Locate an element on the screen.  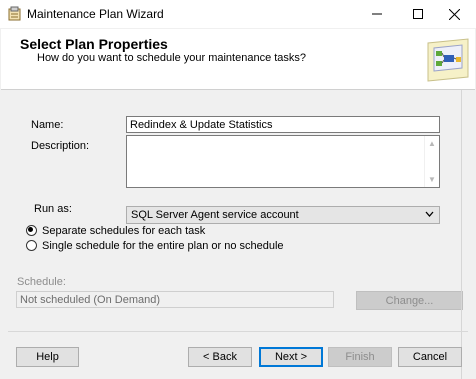
schedule-label: Schedule: is located at coordinates (41, 282).